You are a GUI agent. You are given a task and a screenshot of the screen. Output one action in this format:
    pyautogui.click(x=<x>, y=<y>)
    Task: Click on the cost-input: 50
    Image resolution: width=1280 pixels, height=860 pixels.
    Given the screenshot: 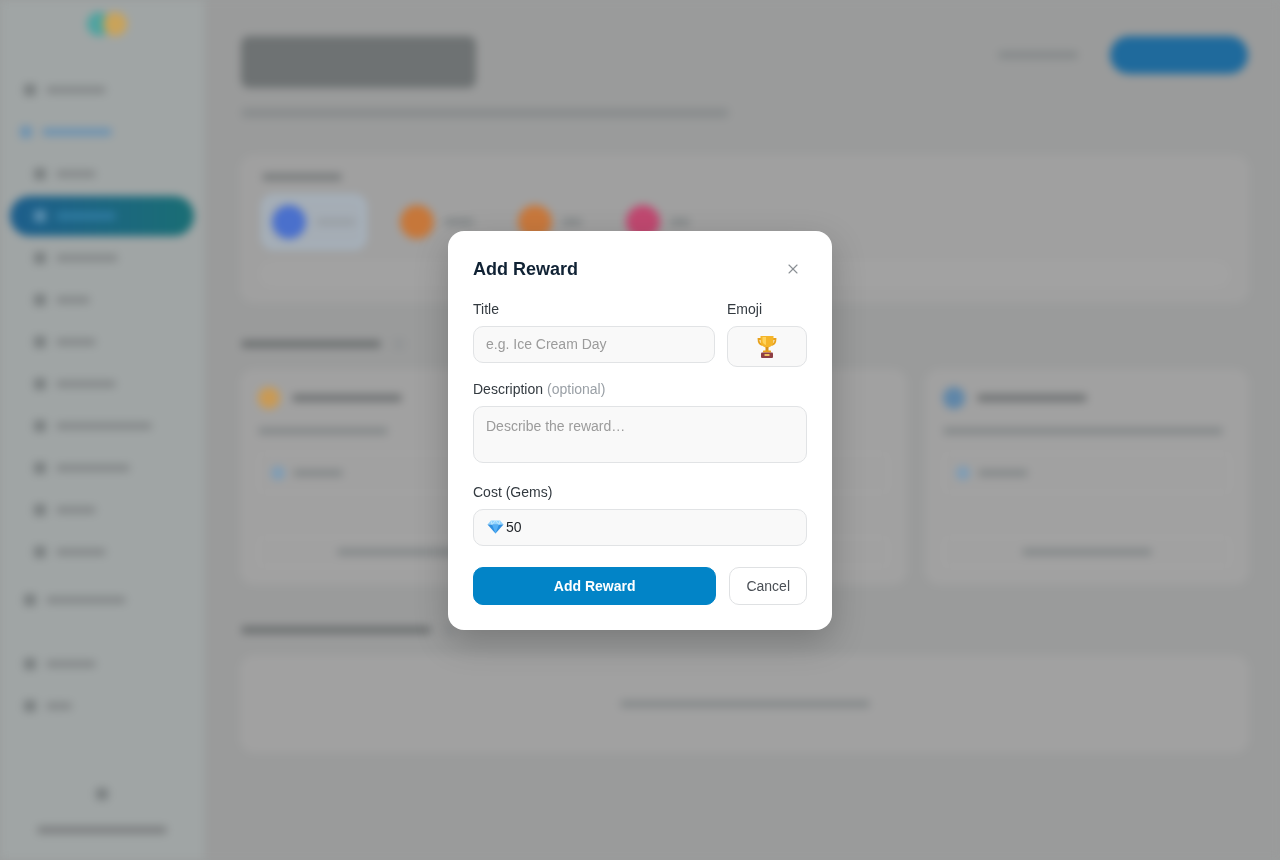 What is the action you would take?
    pyautogui.click(x=640, y=527)
    